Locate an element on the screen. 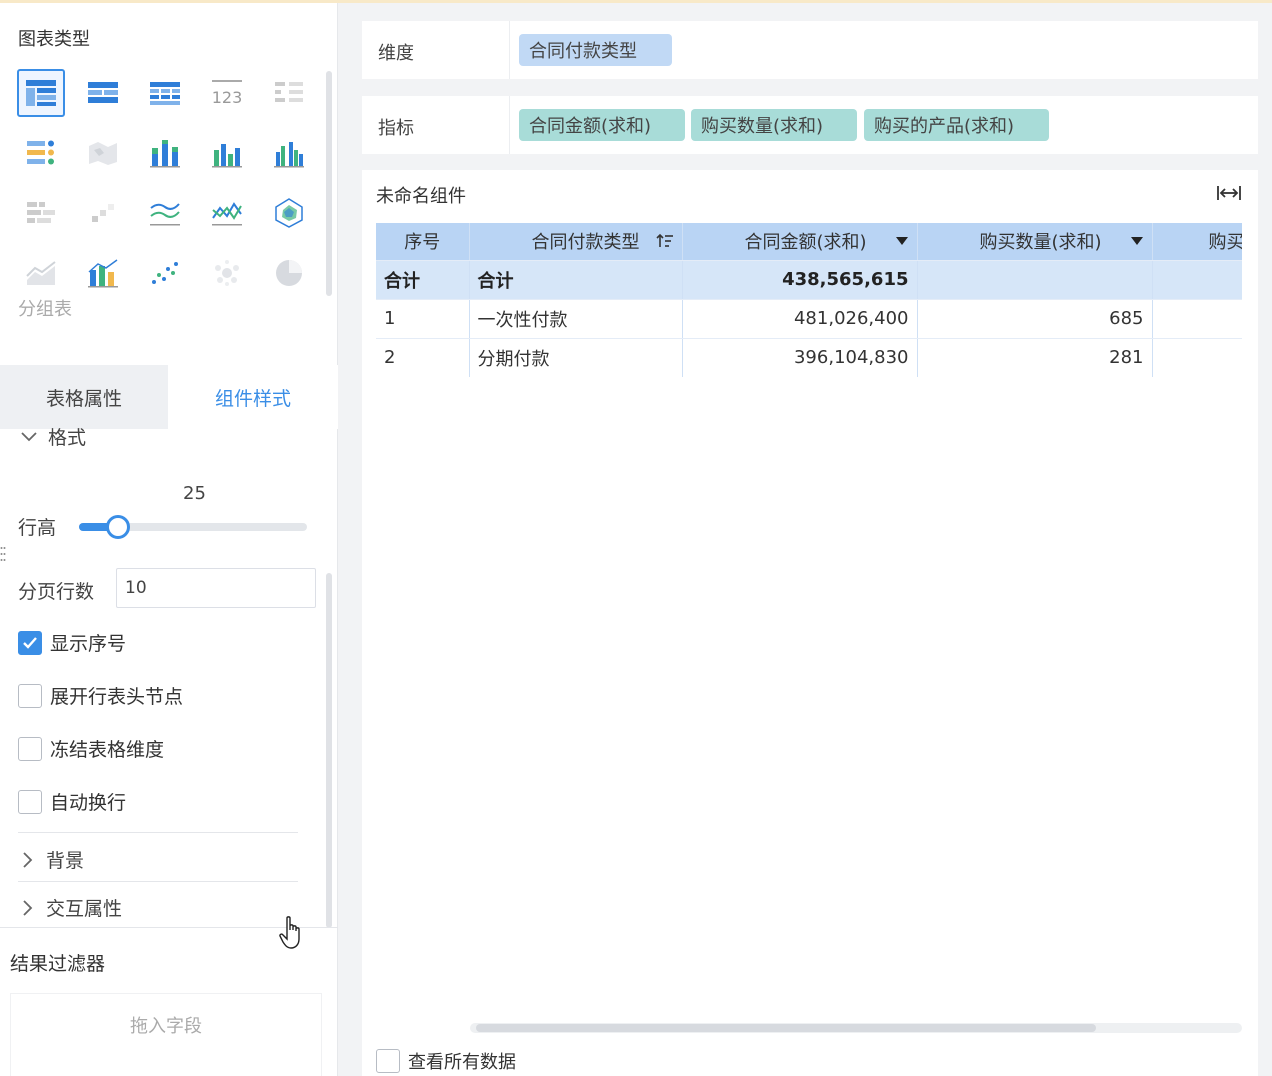  dimension-label: 维度 is located at coordinates (396, 53).